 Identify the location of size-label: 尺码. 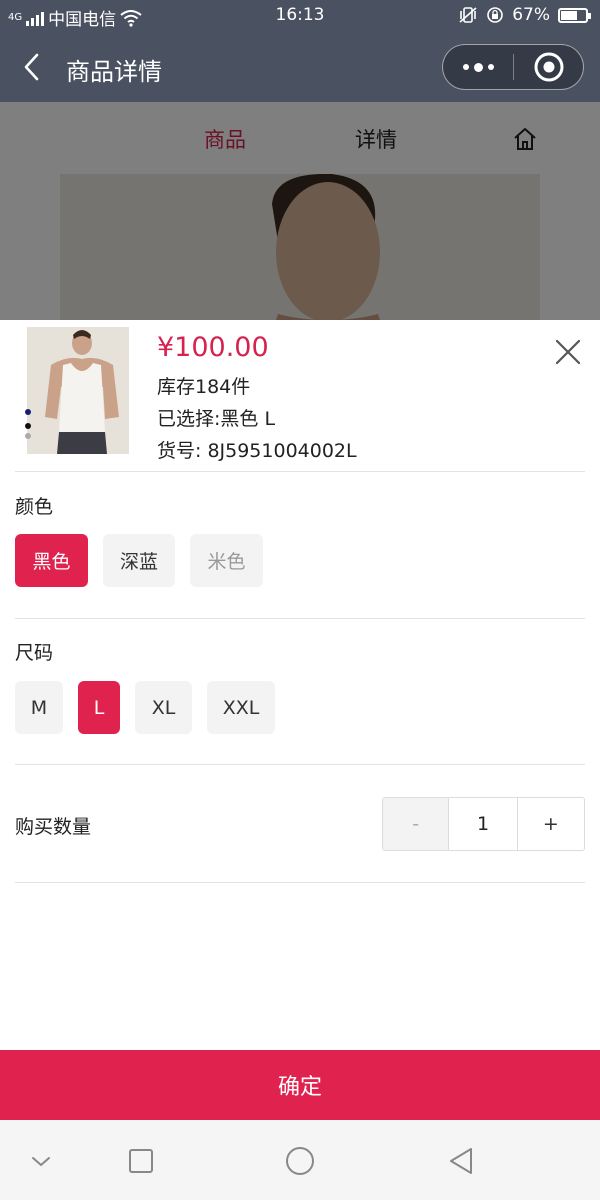
(34, 653).